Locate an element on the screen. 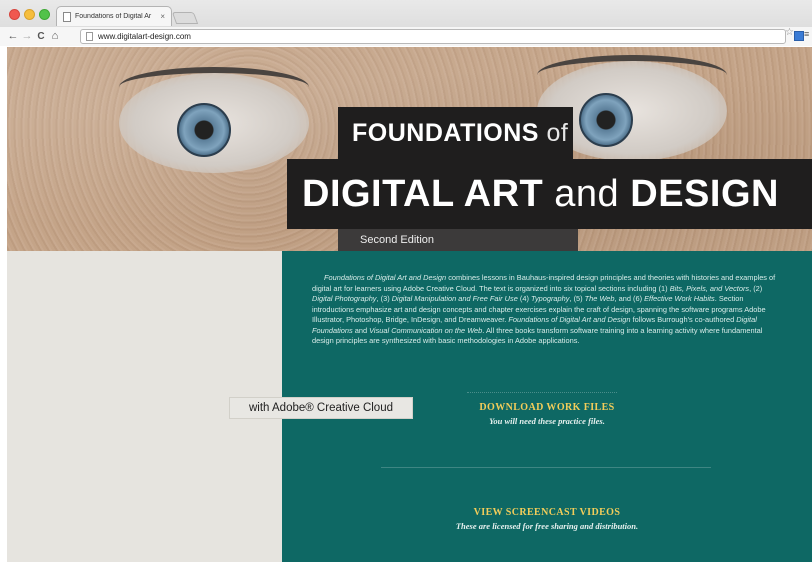 The height and width of the screenshot is (562, 812). title-design-word: DESIGN is located at coordinates (704, 193).